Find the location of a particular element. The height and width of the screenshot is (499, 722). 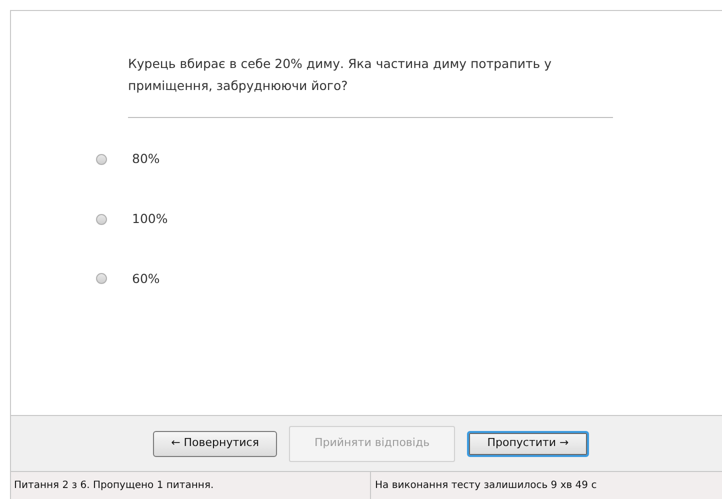

option-label: 80% is located at coordinates (146, 159).